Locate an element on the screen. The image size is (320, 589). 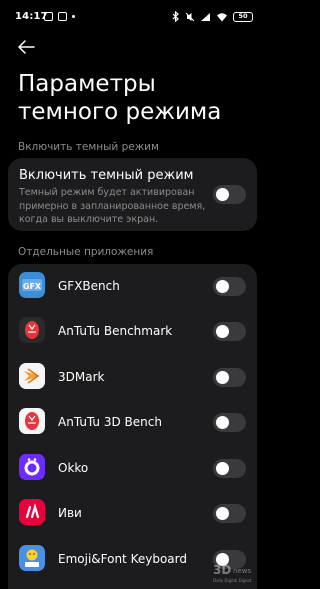
gfxbench-icon: GFX is located at coordinates (32, 285).